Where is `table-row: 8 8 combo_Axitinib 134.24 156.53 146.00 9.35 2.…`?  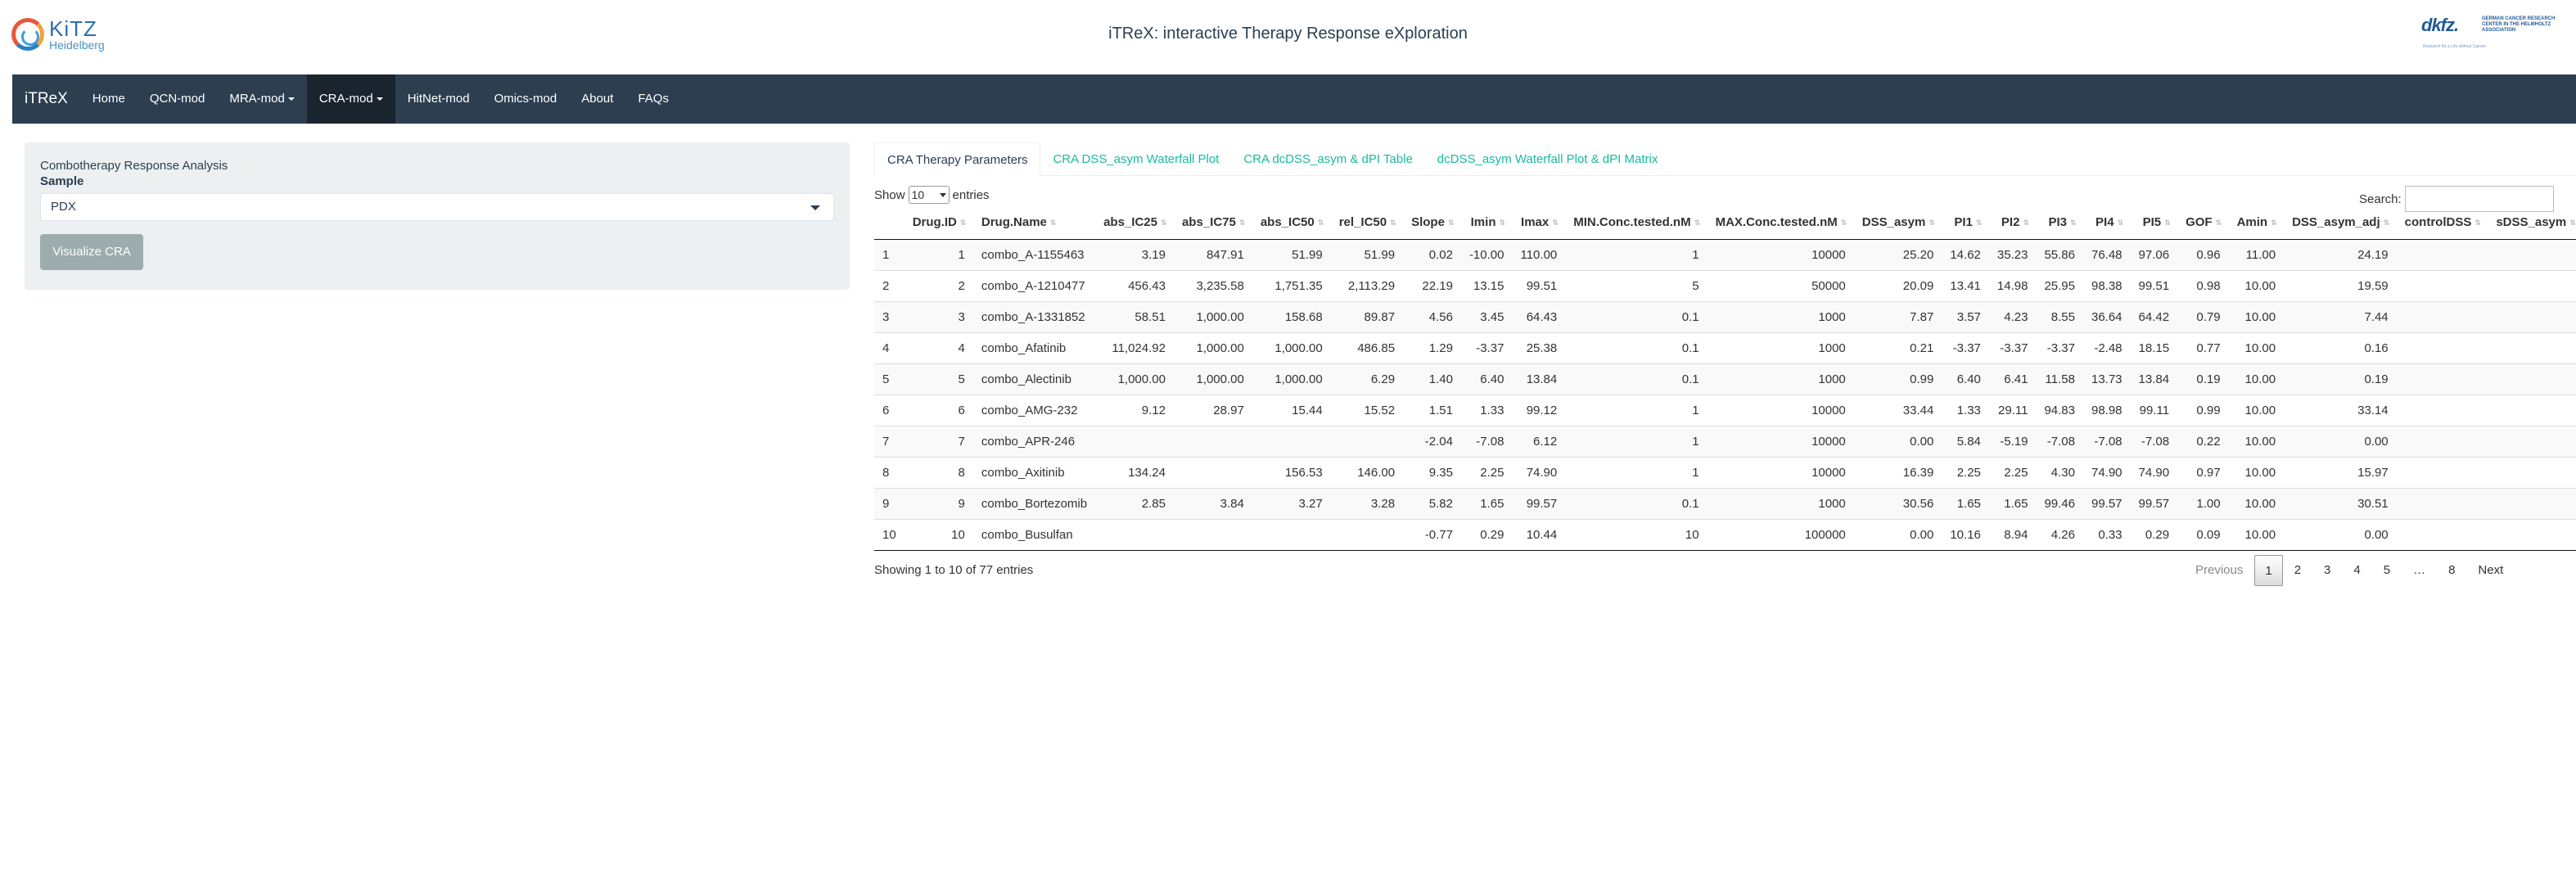
table-row: 8 8 combo_Axitinib 134.24 156.53 146.00 9.35 2.… is located at coordinates (1725, 472).